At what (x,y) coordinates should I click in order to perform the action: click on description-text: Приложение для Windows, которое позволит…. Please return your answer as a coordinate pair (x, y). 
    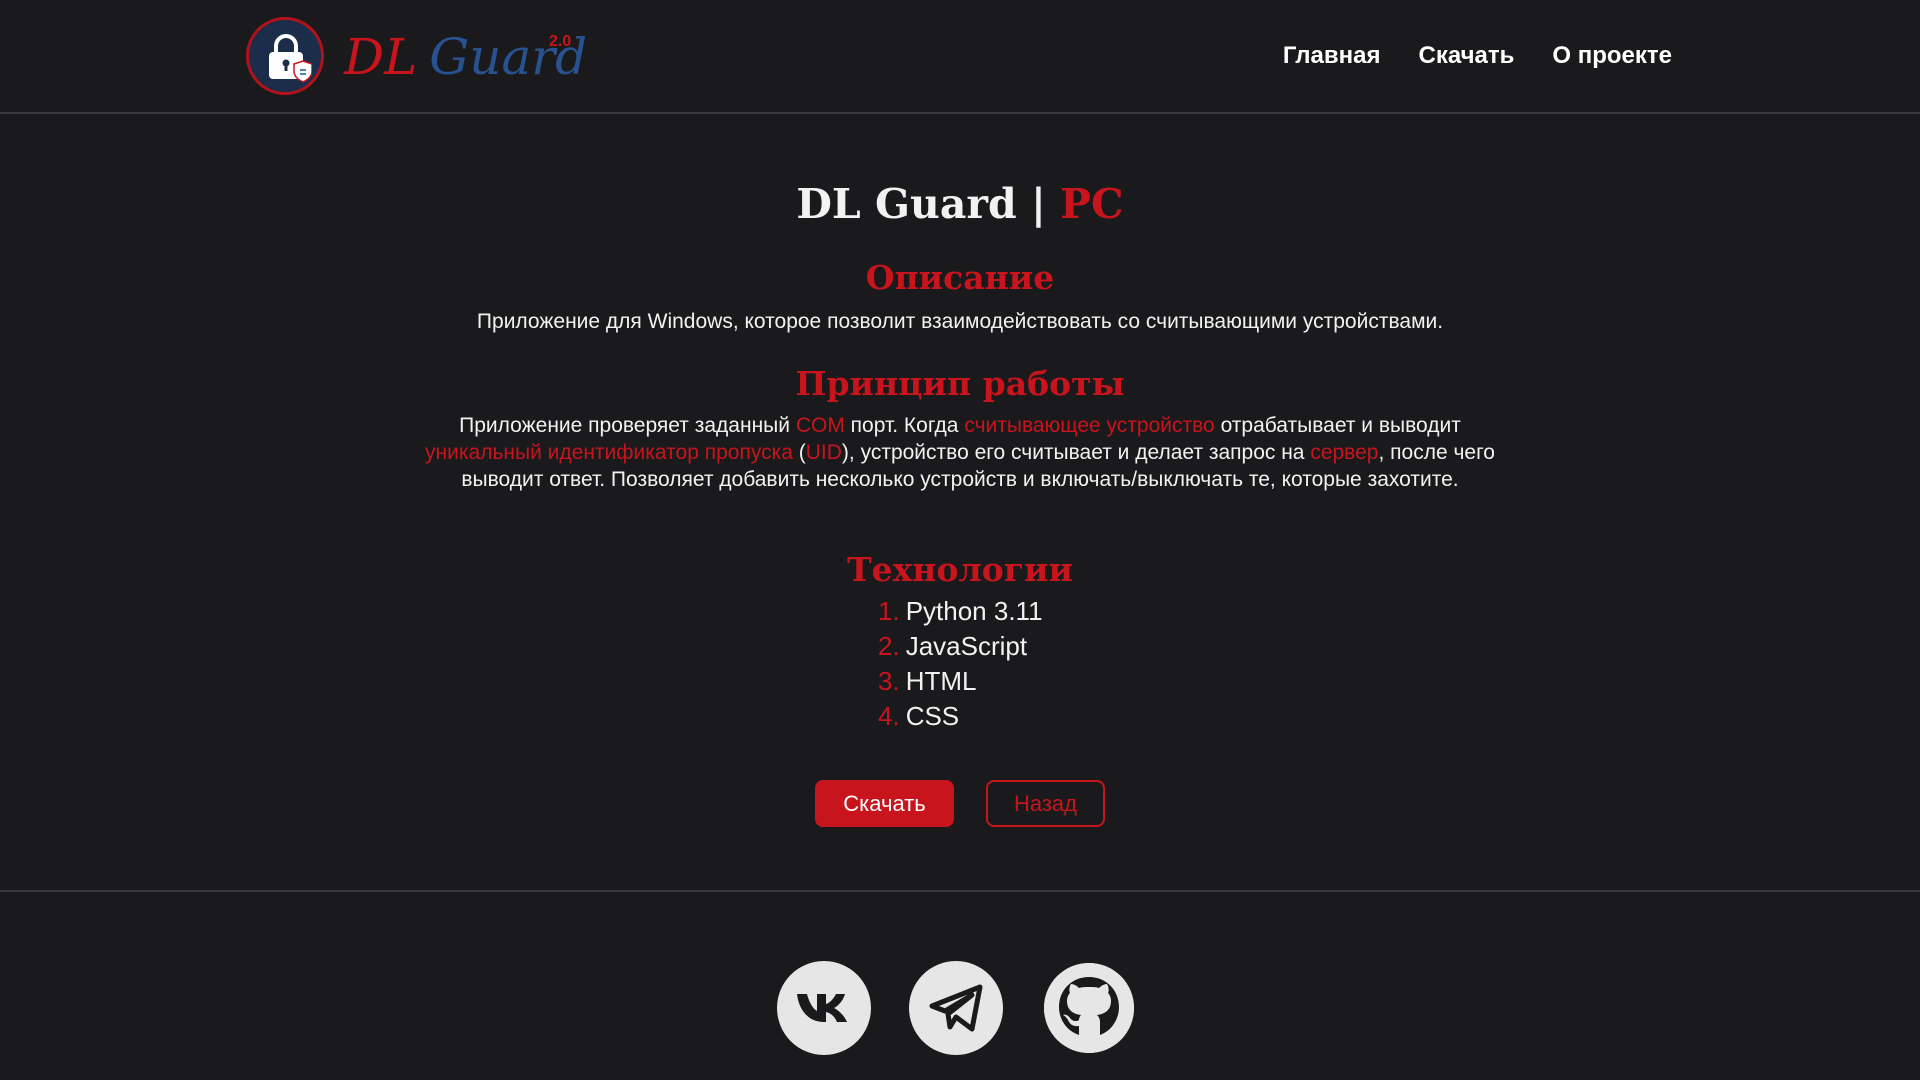
    Looking at the image, I should click on (960, 321).